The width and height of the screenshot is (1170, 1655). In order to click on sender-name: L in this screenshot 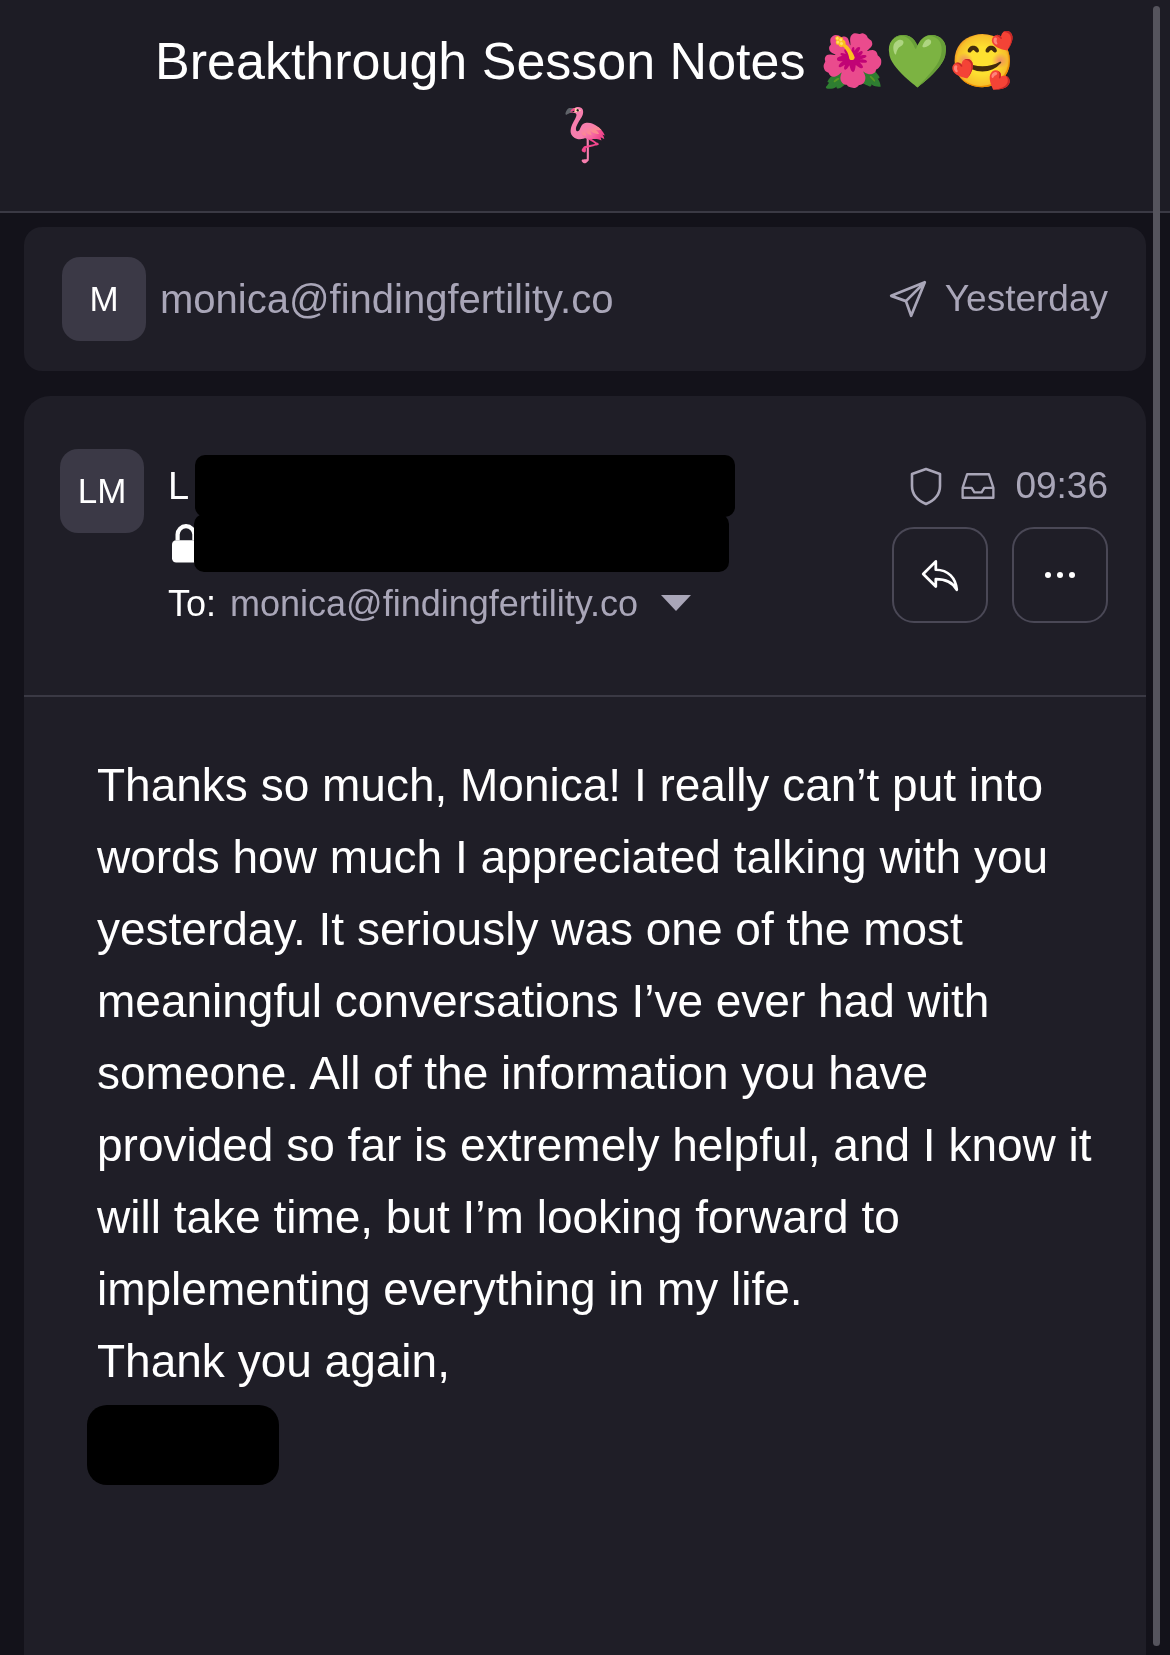, I will do `click(179, 486)`.